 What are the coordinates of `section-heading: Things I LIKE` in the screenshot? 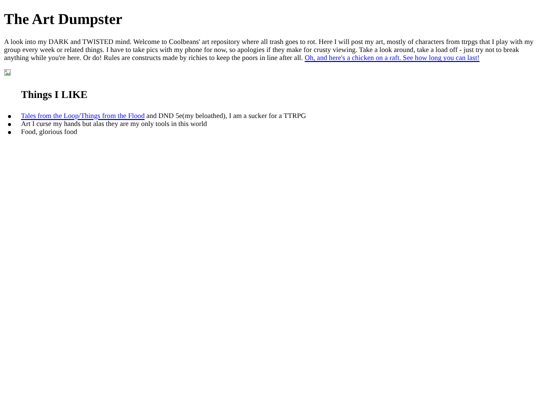 It's located at (54, 96).